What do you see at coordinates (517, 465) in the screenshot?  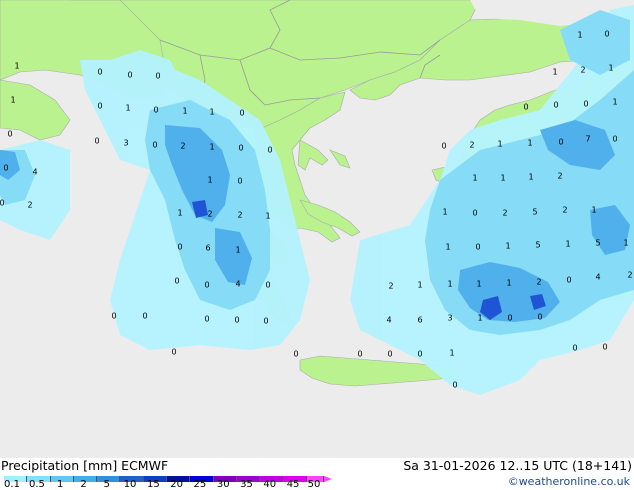 I see `valid-time: Sa 31-01-2026 12..15 UTC (18+141)` at bounding box center [517, 465].